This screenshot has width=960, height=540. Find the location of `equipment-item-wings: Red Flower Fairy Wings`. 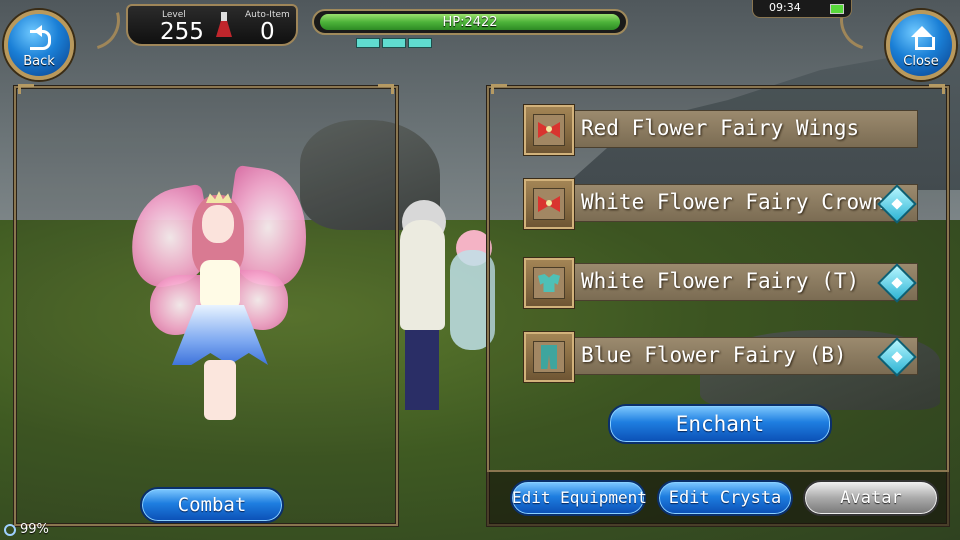

equipment-item-wings: Red Flower Fairy Wings is located at coordinates (721, 130).